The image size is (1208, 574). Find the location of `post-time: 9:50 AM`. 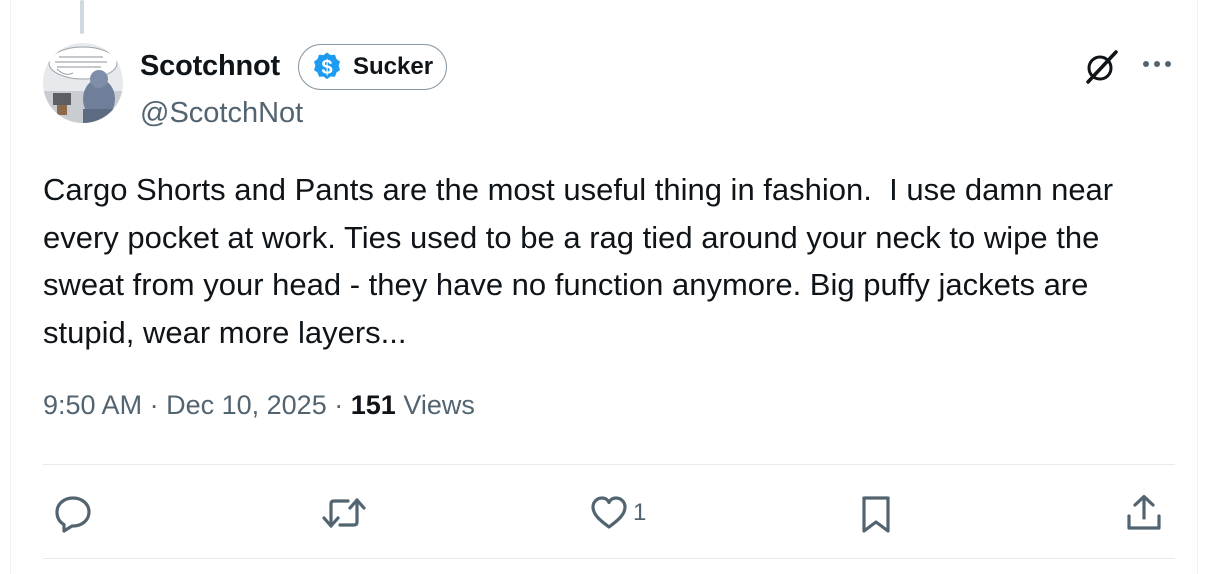

post-time: 9:50 AM is located at coordinates (92, 405).